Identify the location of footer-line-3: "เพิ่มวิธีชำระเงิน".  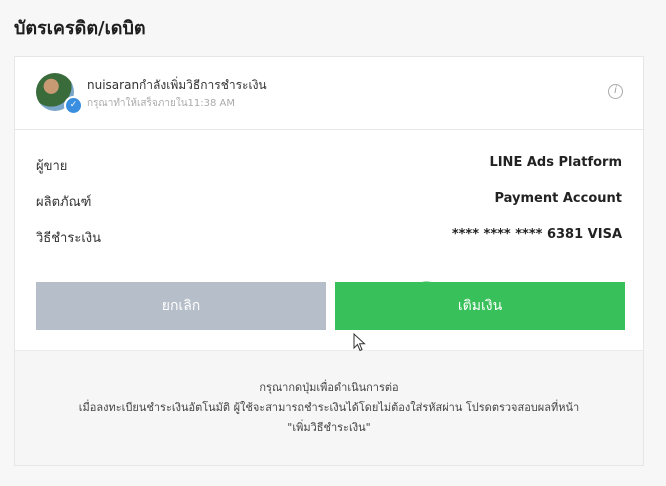
(329, 427).